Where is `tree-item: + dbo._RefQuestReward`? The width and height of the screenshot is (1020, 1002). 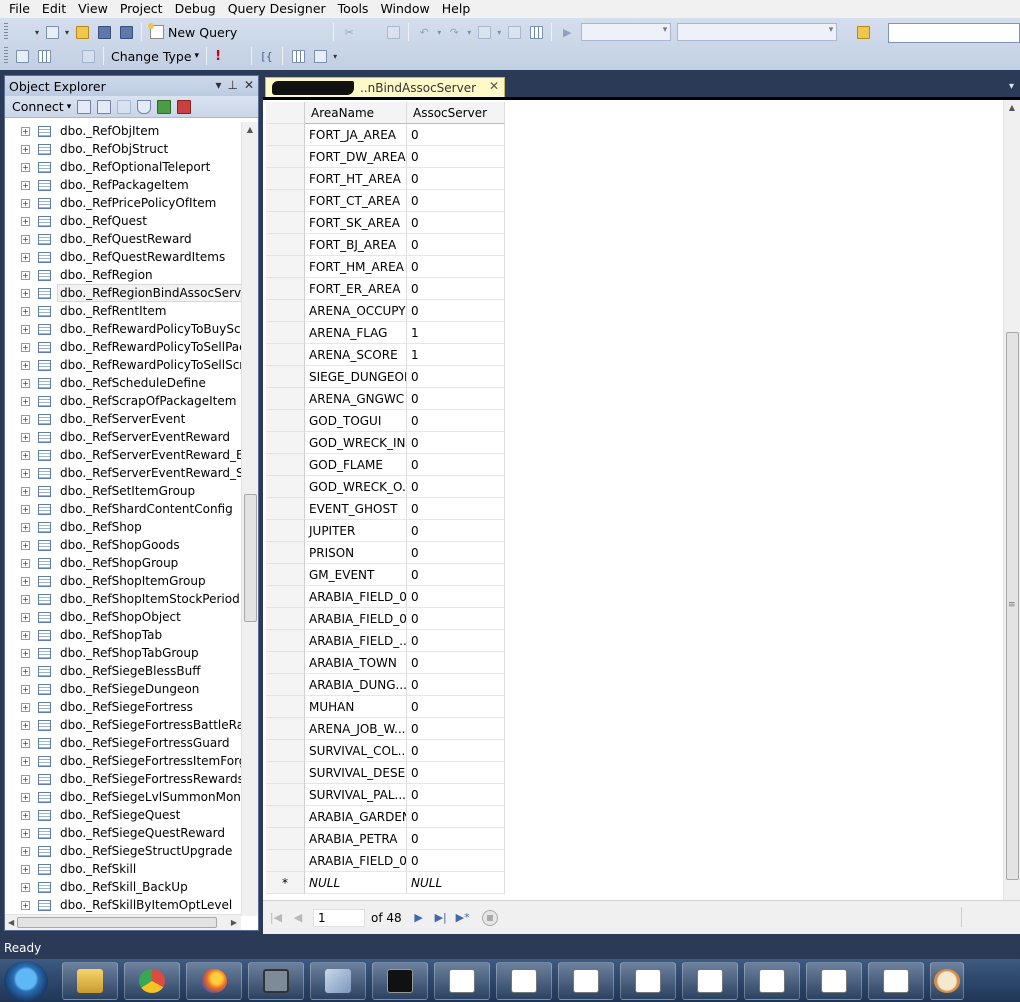 tree-item: + dbo._RefQuestReward is located at coordinates (123, 239).